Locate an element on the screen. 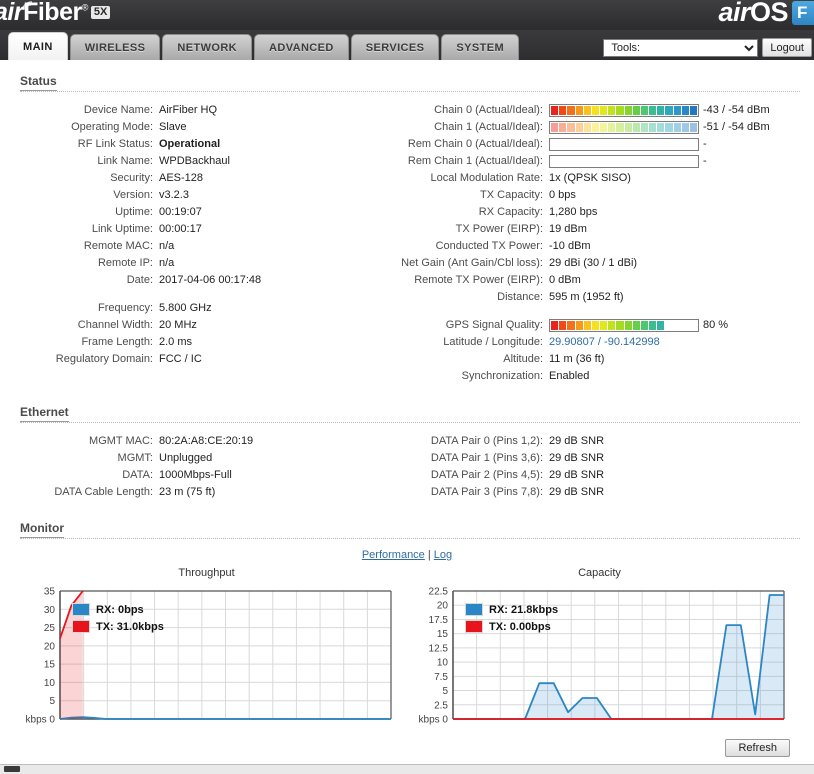 The image size is (814, 774). y-axis-tick-label: 12.5 is located at coordinates (439, 648).